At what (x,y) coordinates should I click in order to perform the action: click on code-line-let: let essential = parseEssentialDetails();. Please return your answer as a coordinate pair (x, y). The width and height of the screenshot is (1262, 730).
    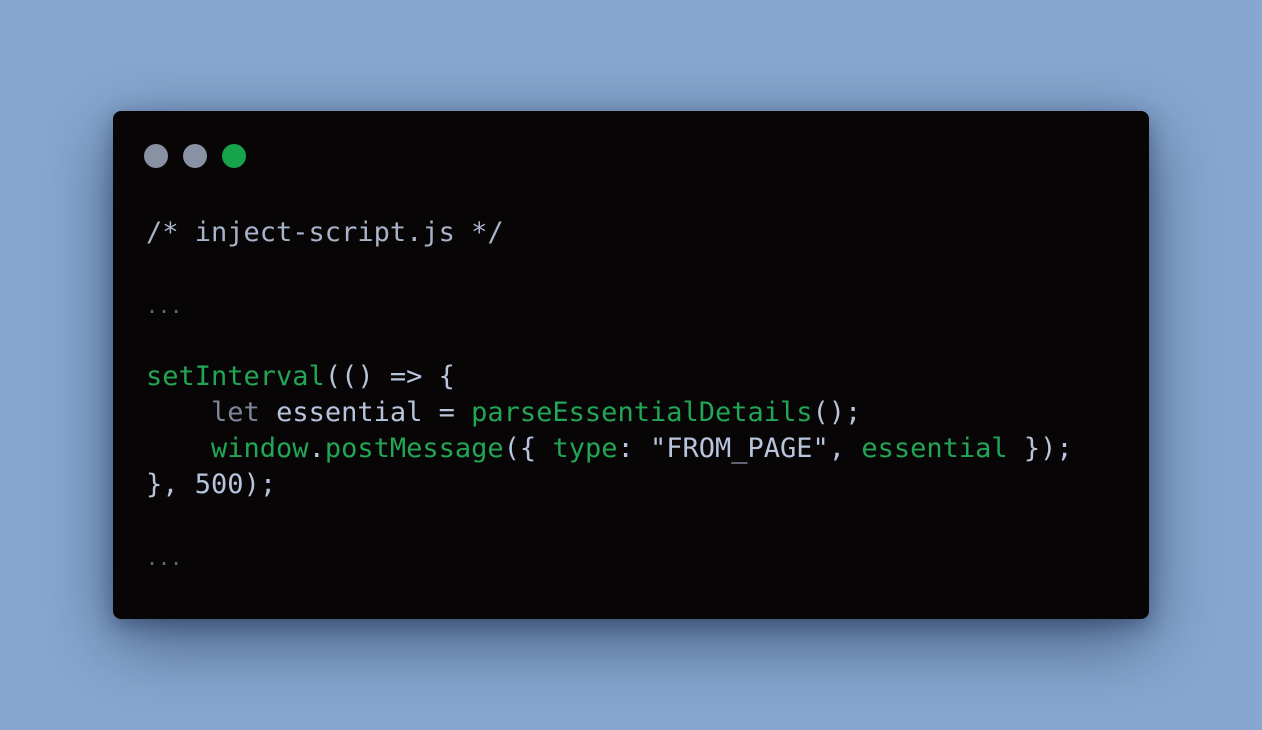
    Looking at the image, I should click on (609, 413).